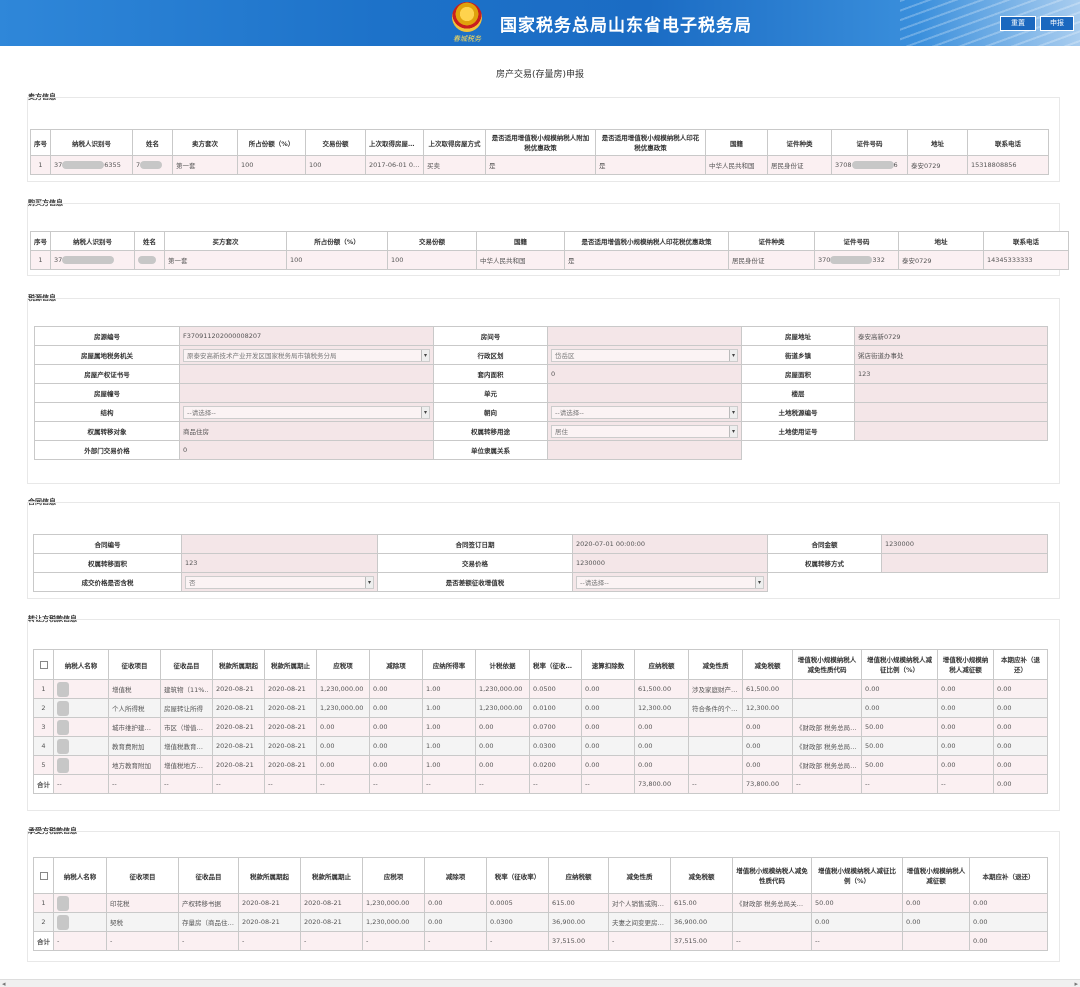  I want to click on total-row: 合计 - - - - - - - -37,515.00-37,515.00 -- -- 0.00, so click(540, 941).